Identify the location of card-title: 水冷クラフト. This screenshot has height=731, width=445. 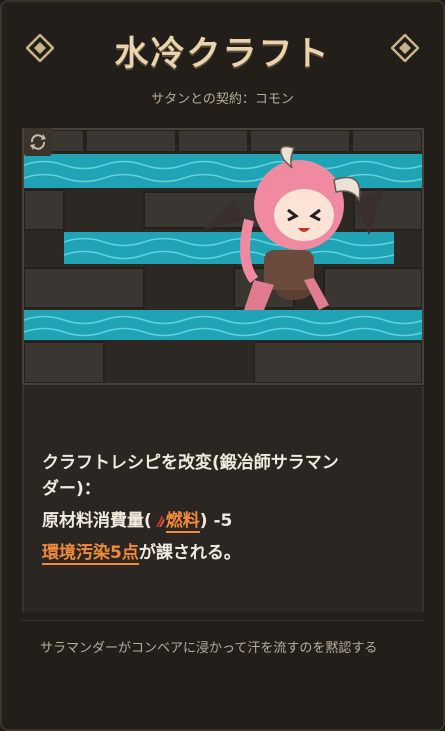
(222, 54).